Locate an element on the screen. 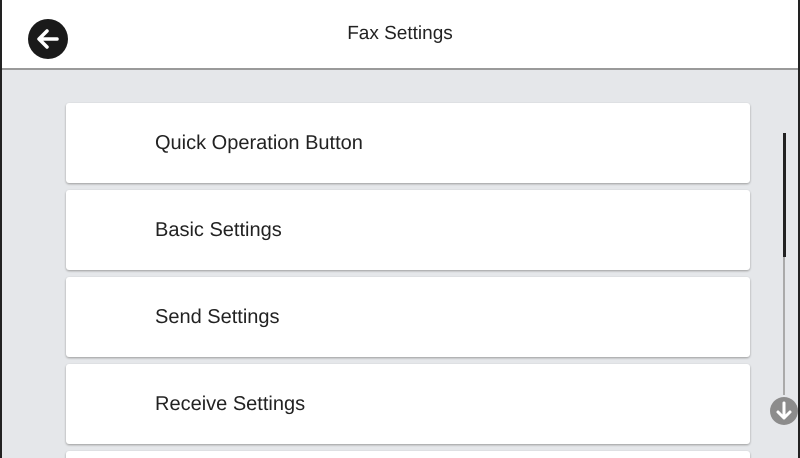 This screenshot has width=800, height=458. menu-item: Quick Operation Button is located at coordinates (408, 143).